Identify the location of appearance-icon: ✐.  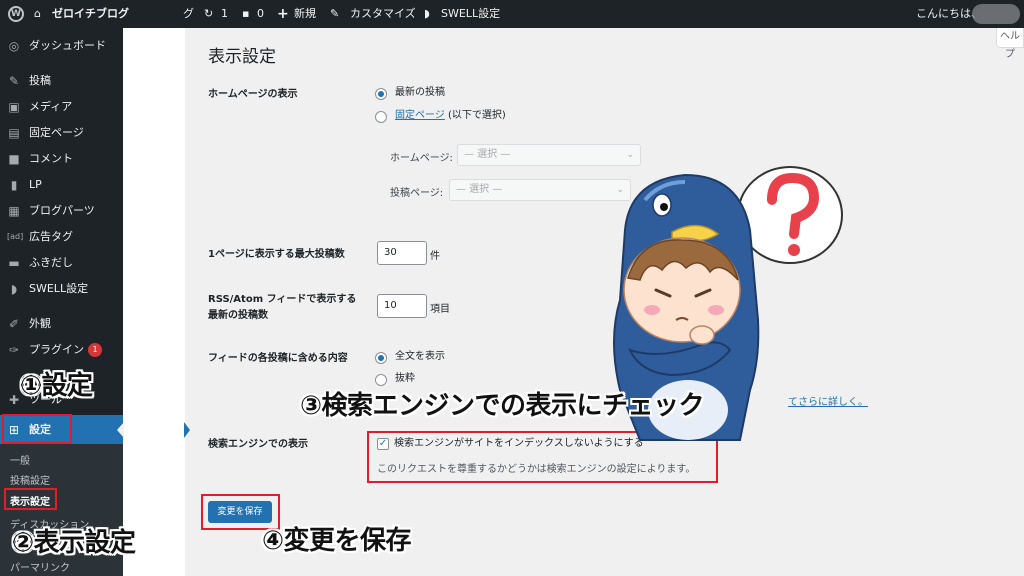
(14, 324).